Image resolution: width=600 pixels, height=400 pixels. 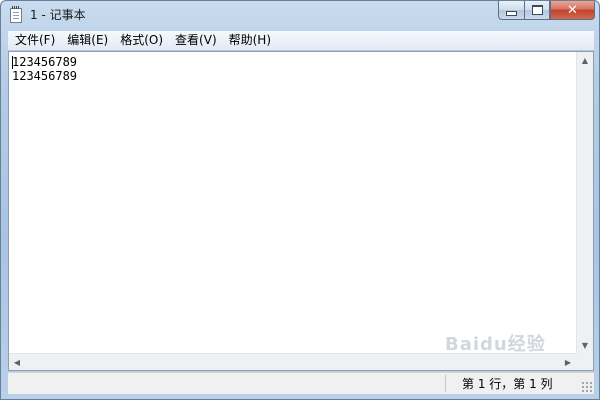 I want to click on scroll-up-icon: ▲, so click(x=585, y=60).